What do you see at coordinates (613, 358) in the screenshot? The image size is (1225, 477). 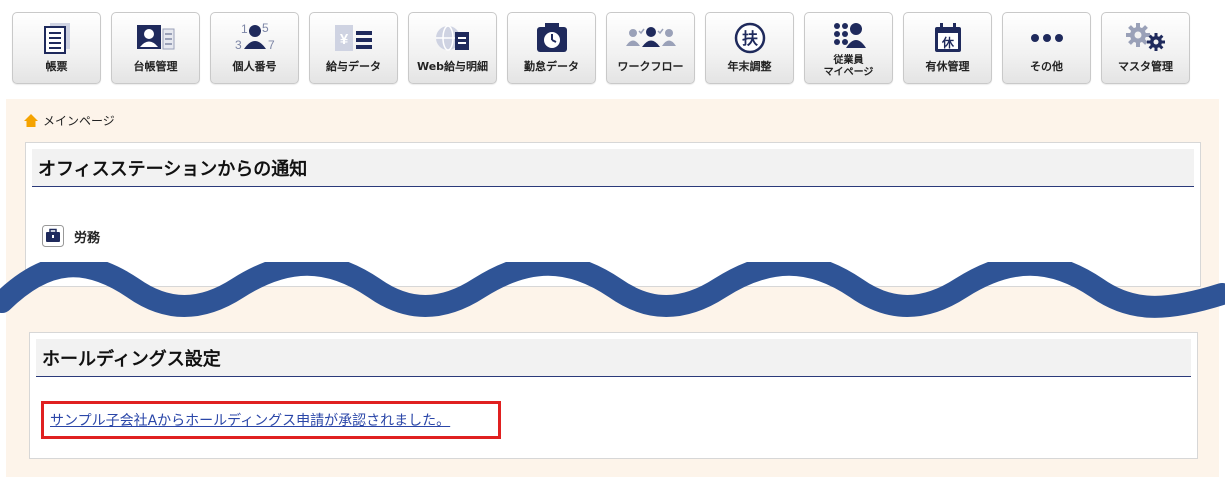 I see `holdings-panel-title: ホールディングス設定` at bounding box center [613, 358].